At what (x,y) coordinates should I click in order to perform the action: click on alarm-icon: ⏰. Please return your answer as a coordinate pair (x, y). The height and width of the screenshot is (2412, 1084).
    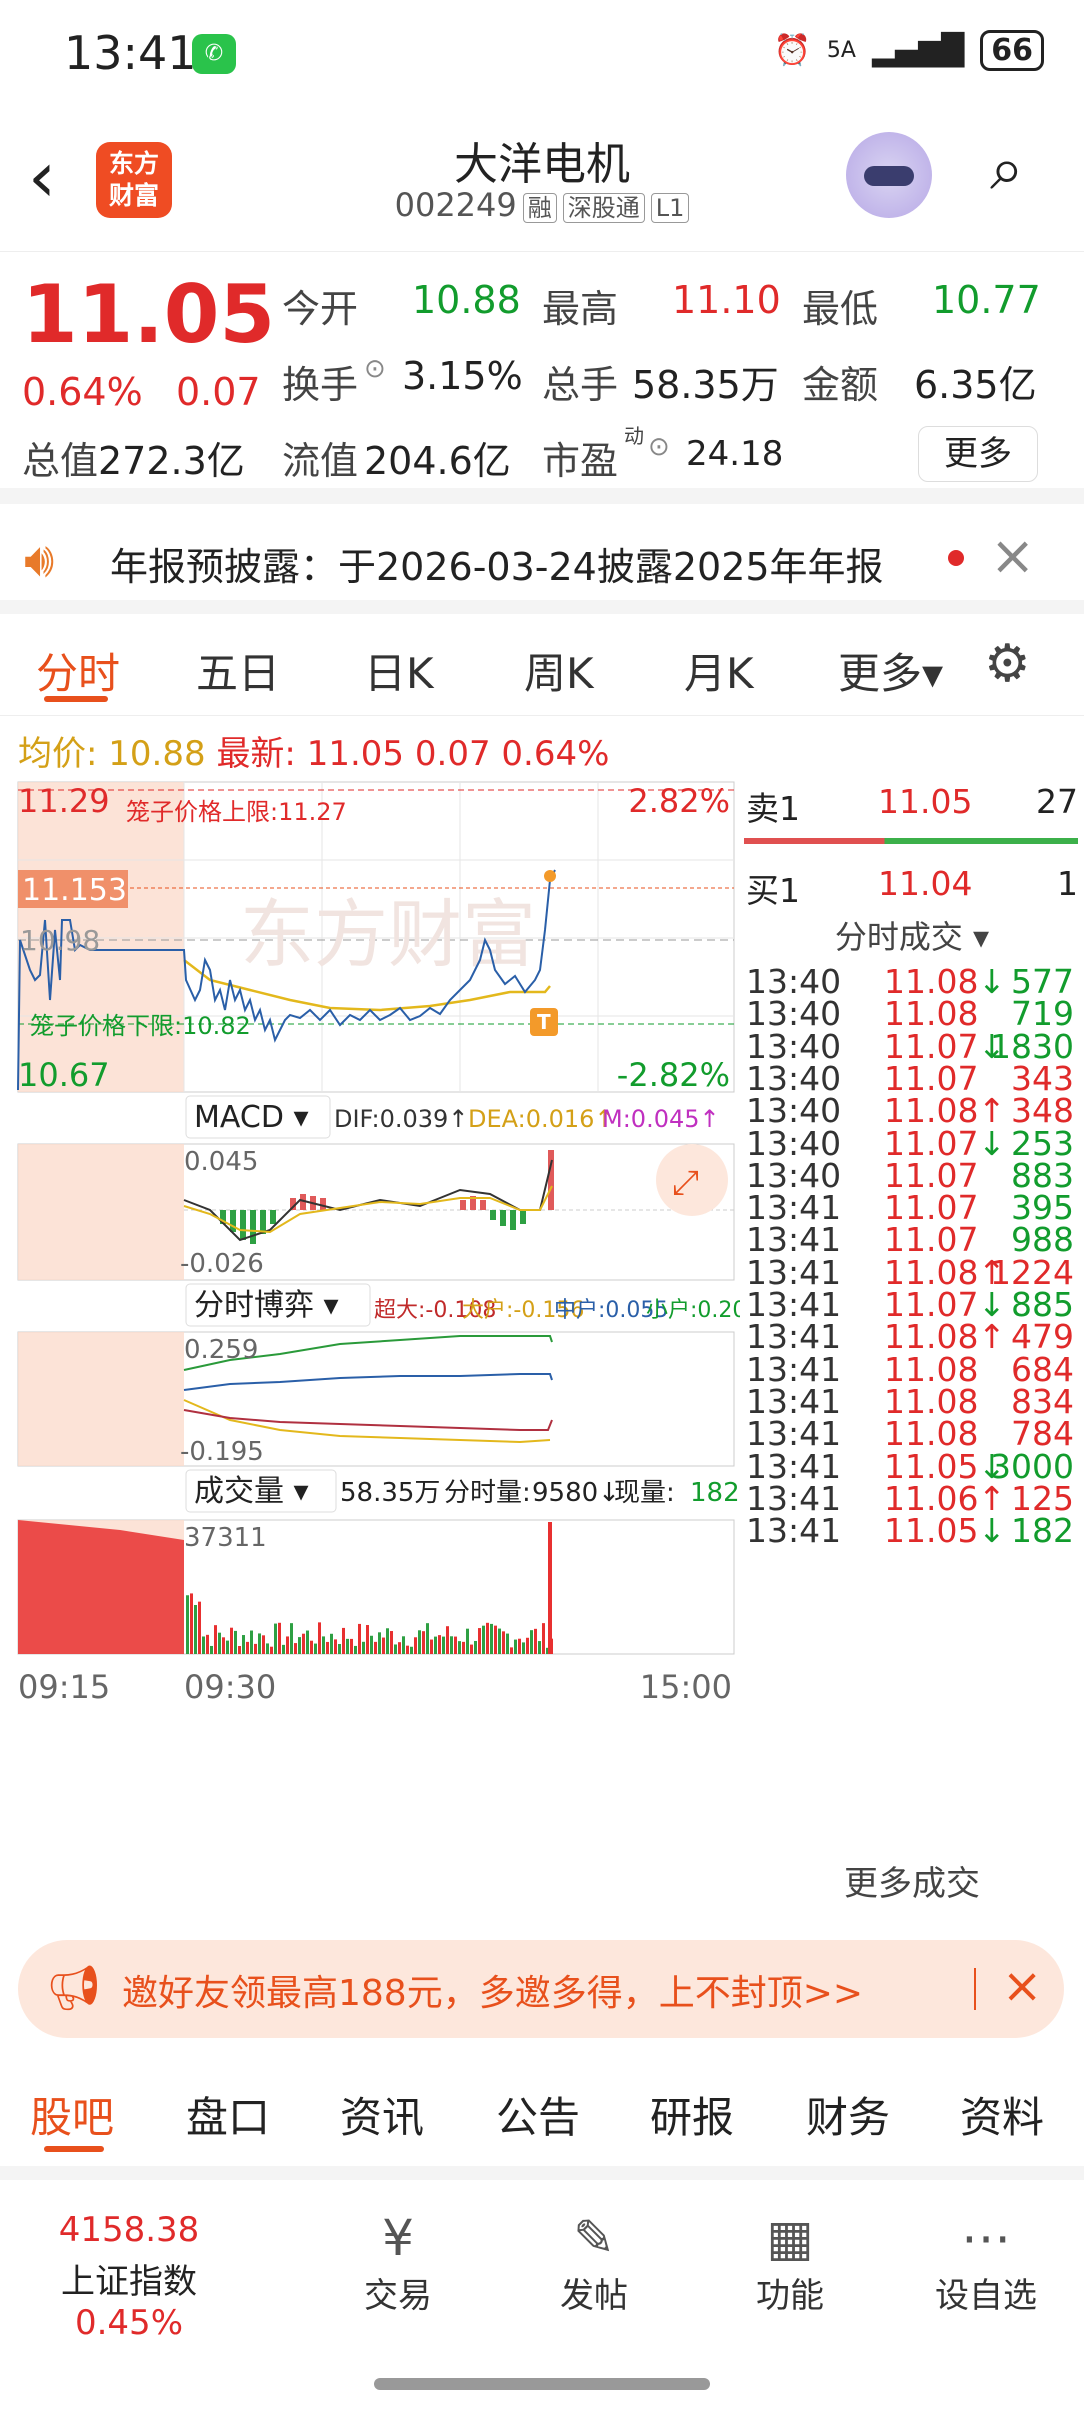
    Looking at the image, I should click on (792, 50).